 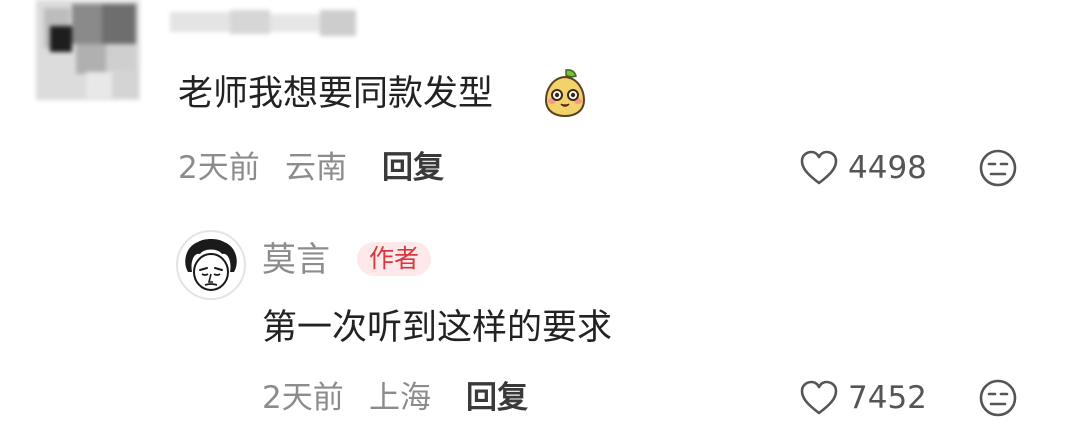 What do you see at coordinates (316, 168) in the screenshot?
I see `comment-location: 云南` at bounding box center [316, 168].